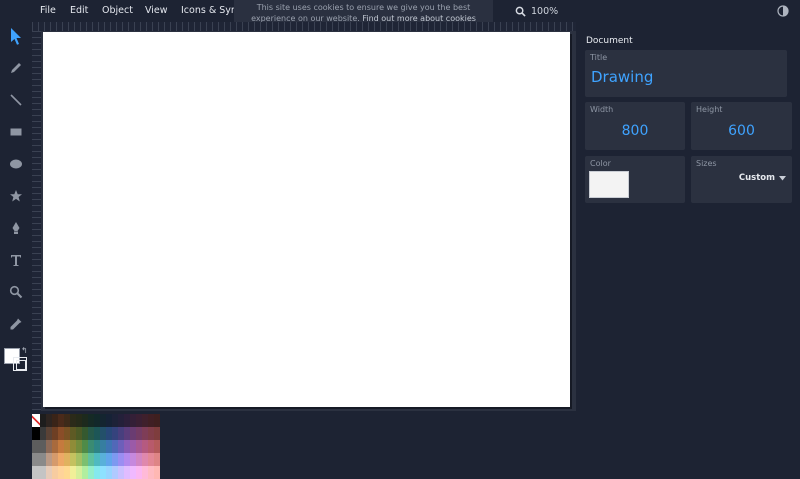  I want to click on pen-icon, so click(16, 228).